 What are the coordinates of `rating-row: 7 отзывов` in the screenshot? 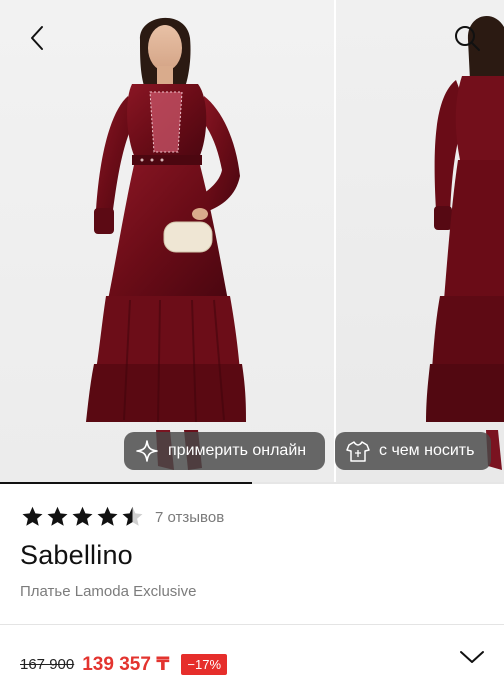 It's located at (122, 517).